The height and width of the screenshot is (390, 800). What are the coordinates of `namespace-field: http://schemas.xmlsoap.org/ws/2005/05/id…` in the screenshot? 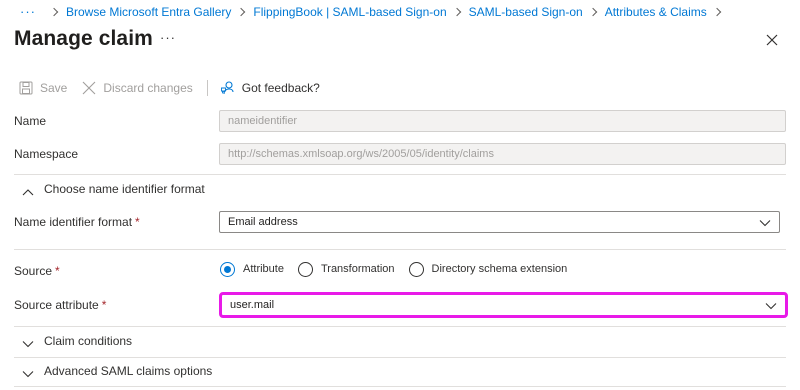 It's located at (502, 154).